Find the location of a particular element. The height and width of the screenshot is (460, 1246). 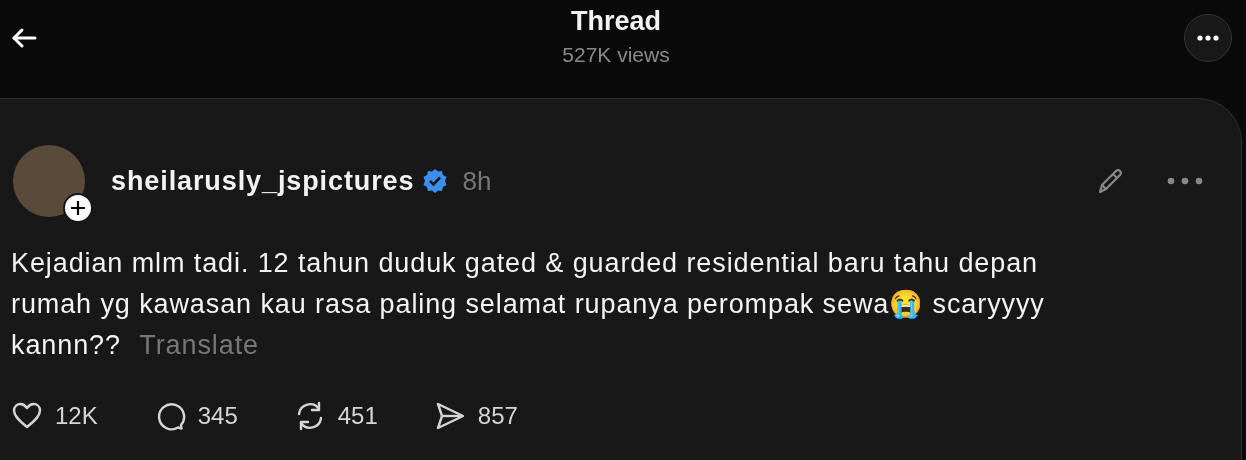

view-count: 527K views is located at coordinates (616, 55).